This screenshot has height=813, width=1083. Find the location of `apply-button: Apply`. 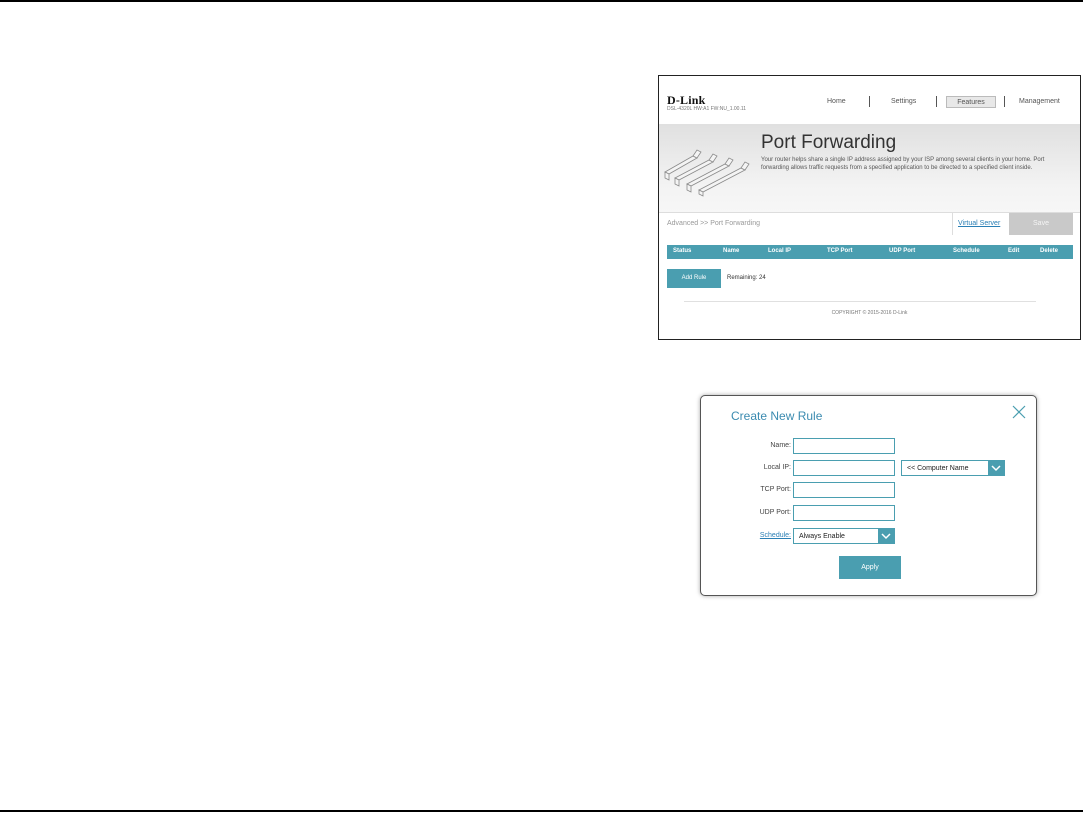

apply-button: Apply is located at coordinates (870, 567).